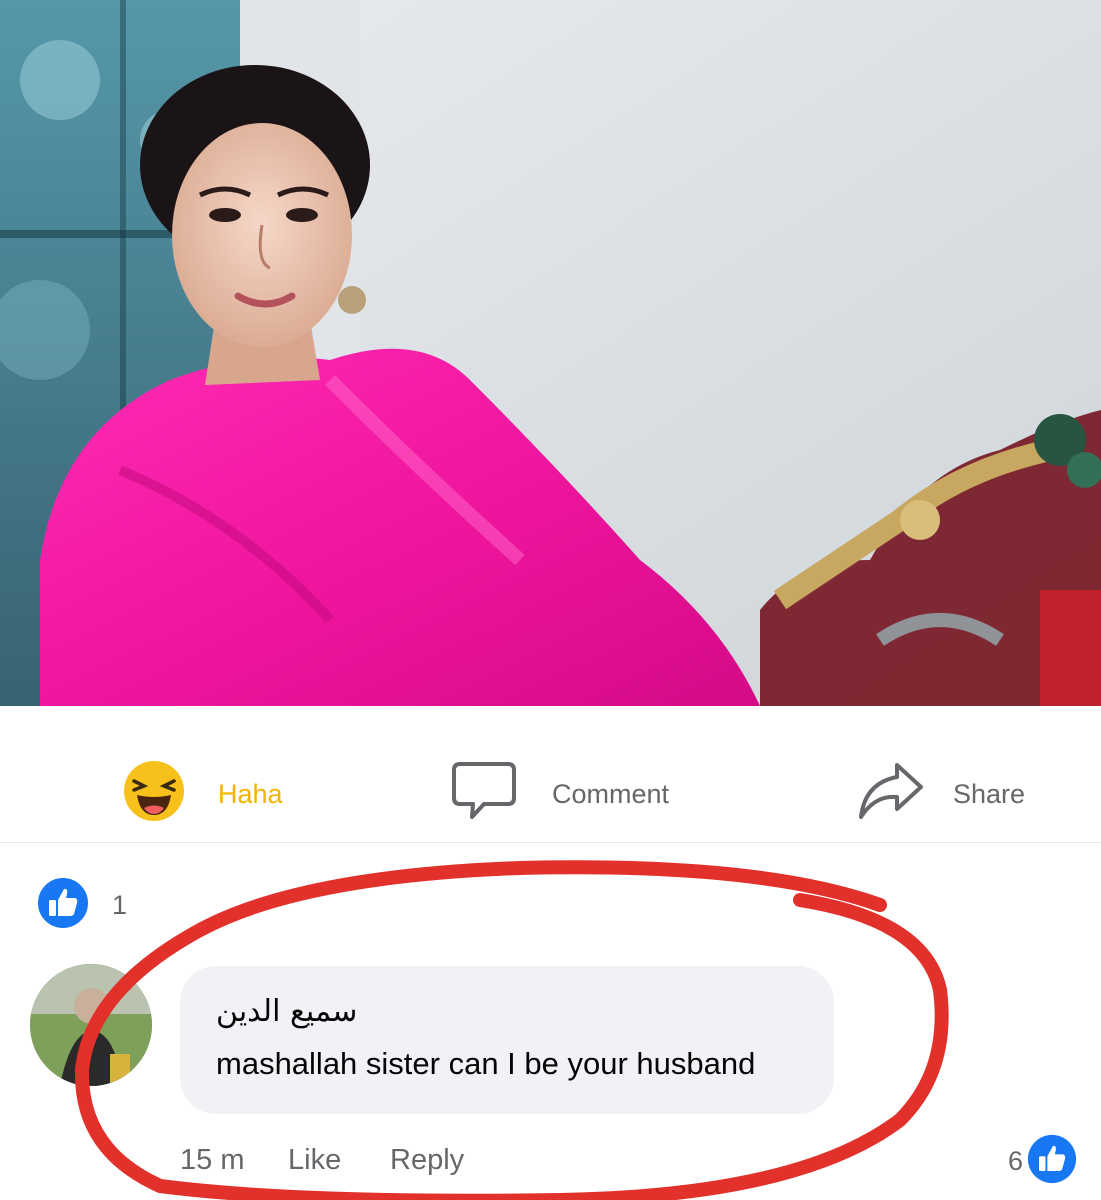 The height and width of the screenshot is (1200, 1101). Describe the element at coordinates (941, 794) in the screenshot. I see `share-button: Share` at that location.